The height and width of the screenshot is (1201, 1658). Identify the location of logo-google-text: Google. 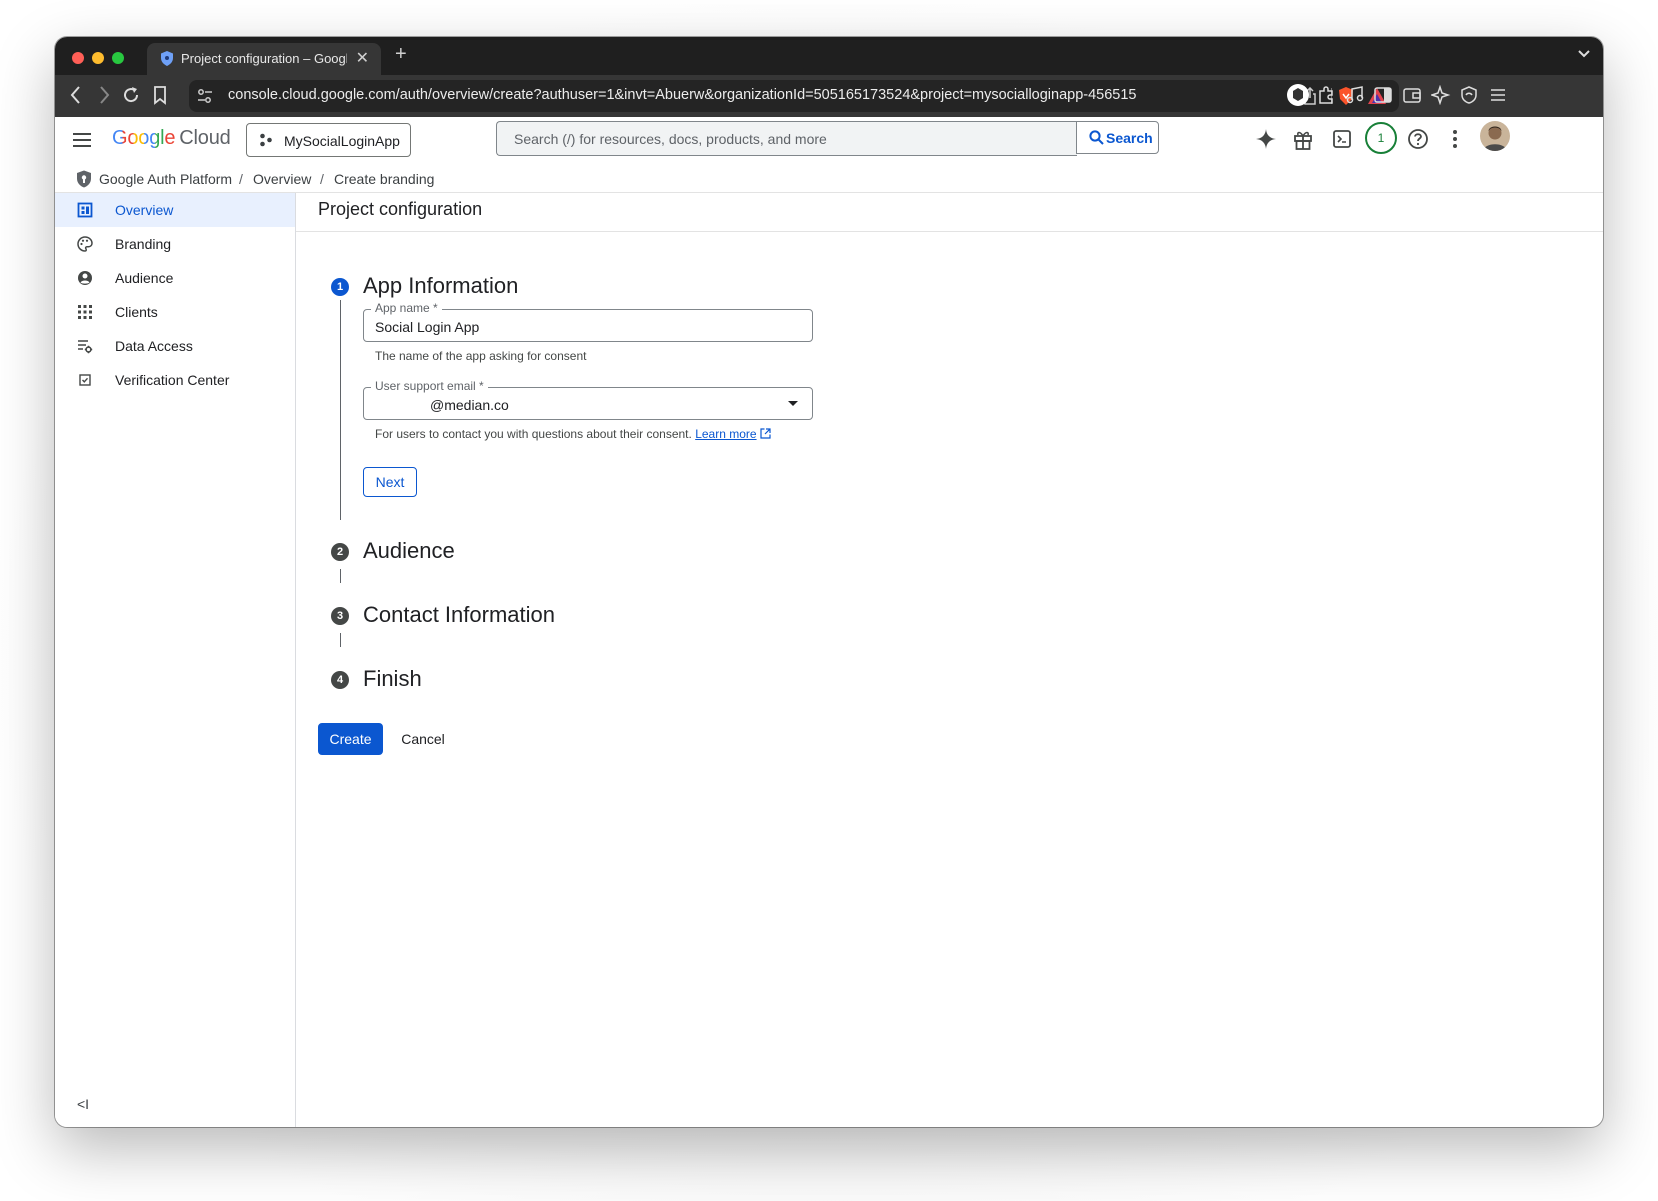
(144, 138).